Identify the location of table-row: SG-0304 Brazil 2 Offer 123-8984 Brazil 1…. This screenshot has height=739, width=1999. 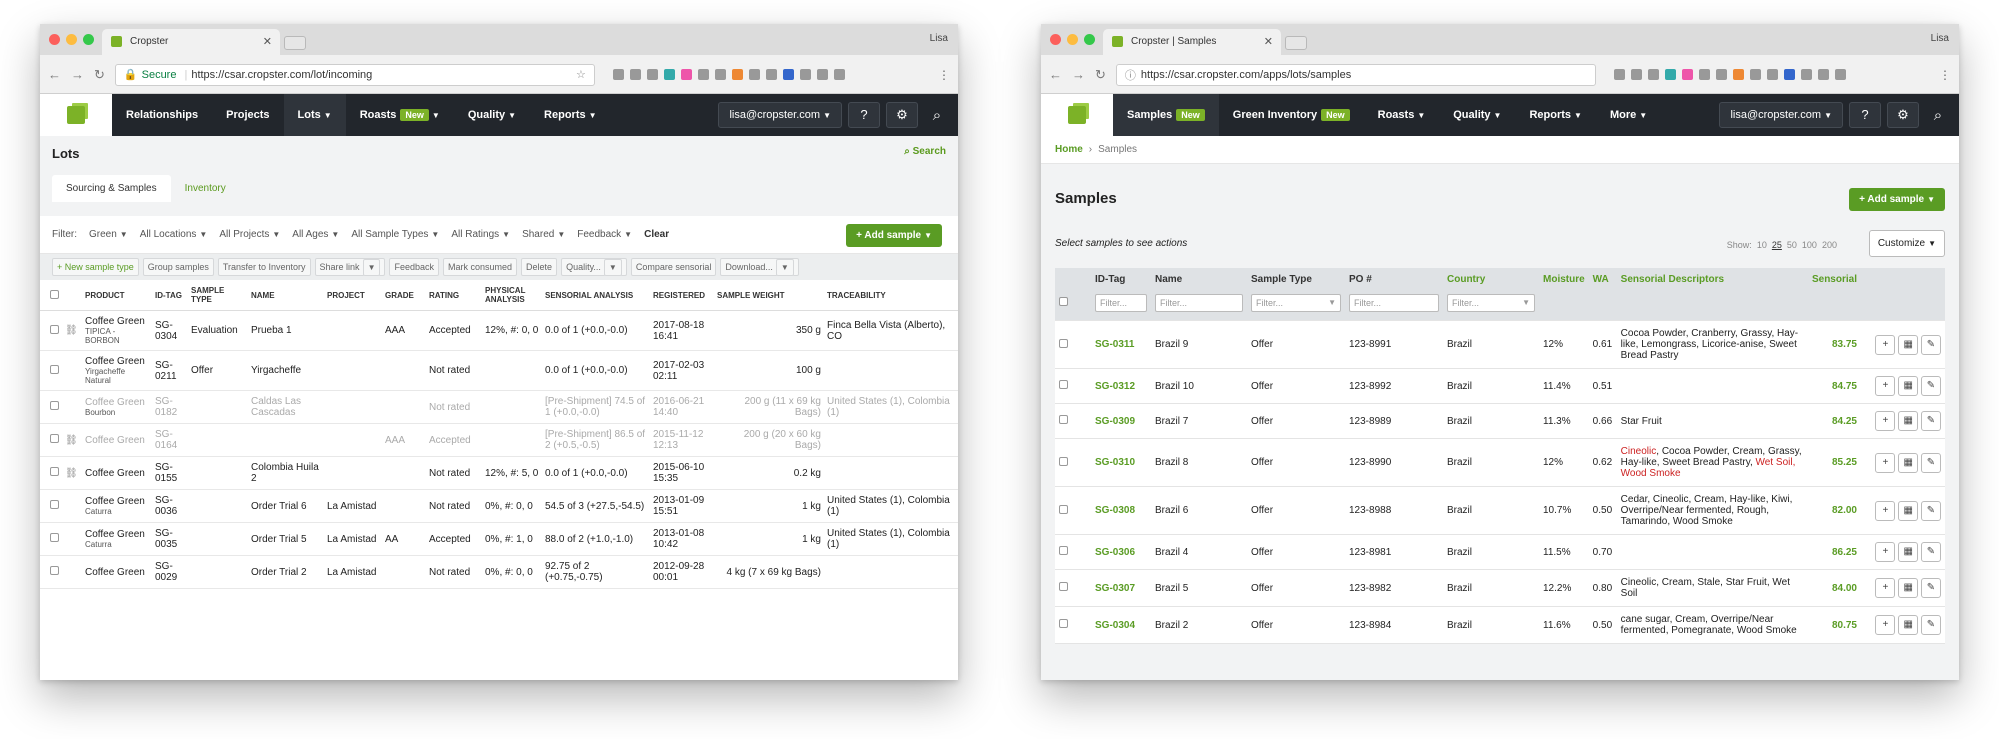
(1500, 625).